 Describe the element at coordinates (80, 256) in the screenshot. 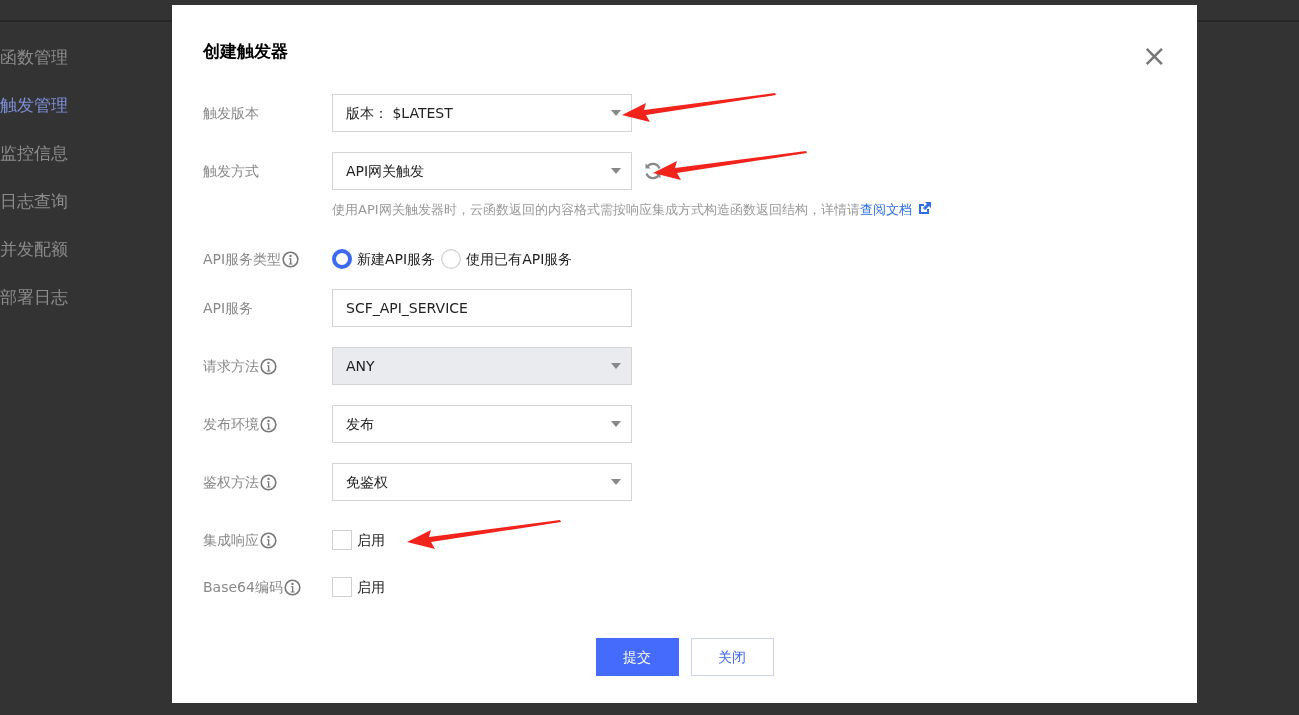

I see `sidebar-item: 并发配额` at that location.